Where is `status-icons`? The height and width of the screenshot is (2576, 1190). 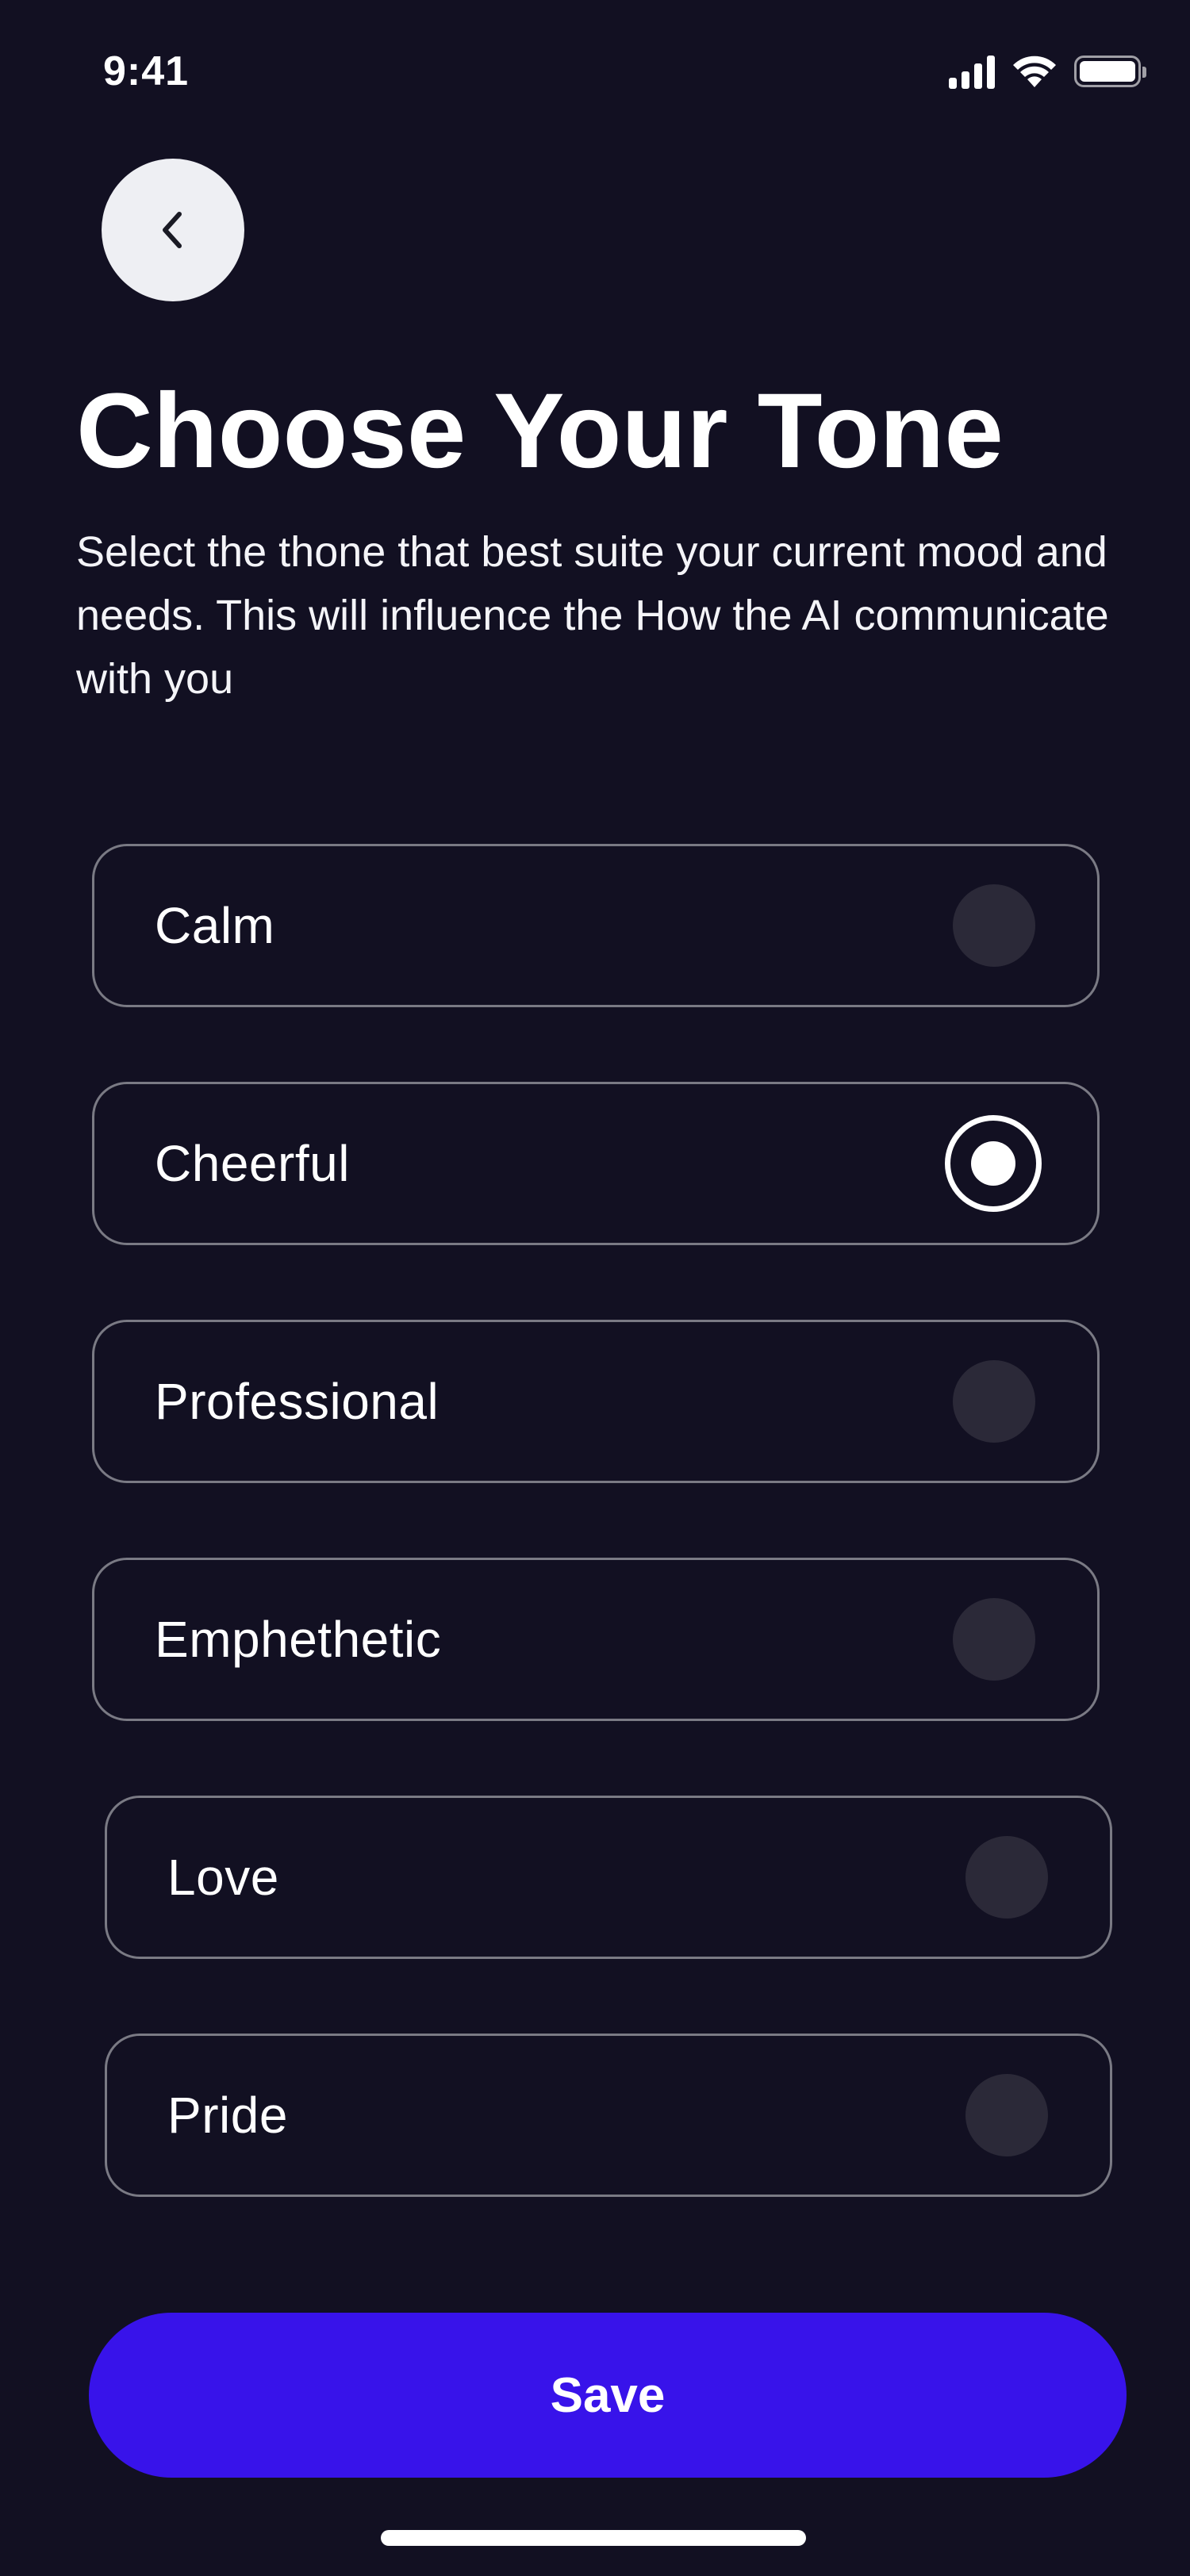
status-icons is located at coordinates (1047, 72).